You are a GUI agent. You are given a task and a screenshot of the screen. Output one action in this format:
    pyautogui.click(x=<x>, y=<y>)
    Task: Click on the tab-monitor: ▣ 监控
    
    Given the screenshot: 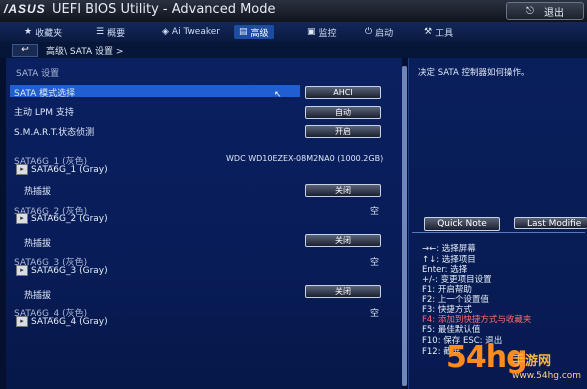 What is the action you would take?
    pyautogui.click(x=322, y=32)
    